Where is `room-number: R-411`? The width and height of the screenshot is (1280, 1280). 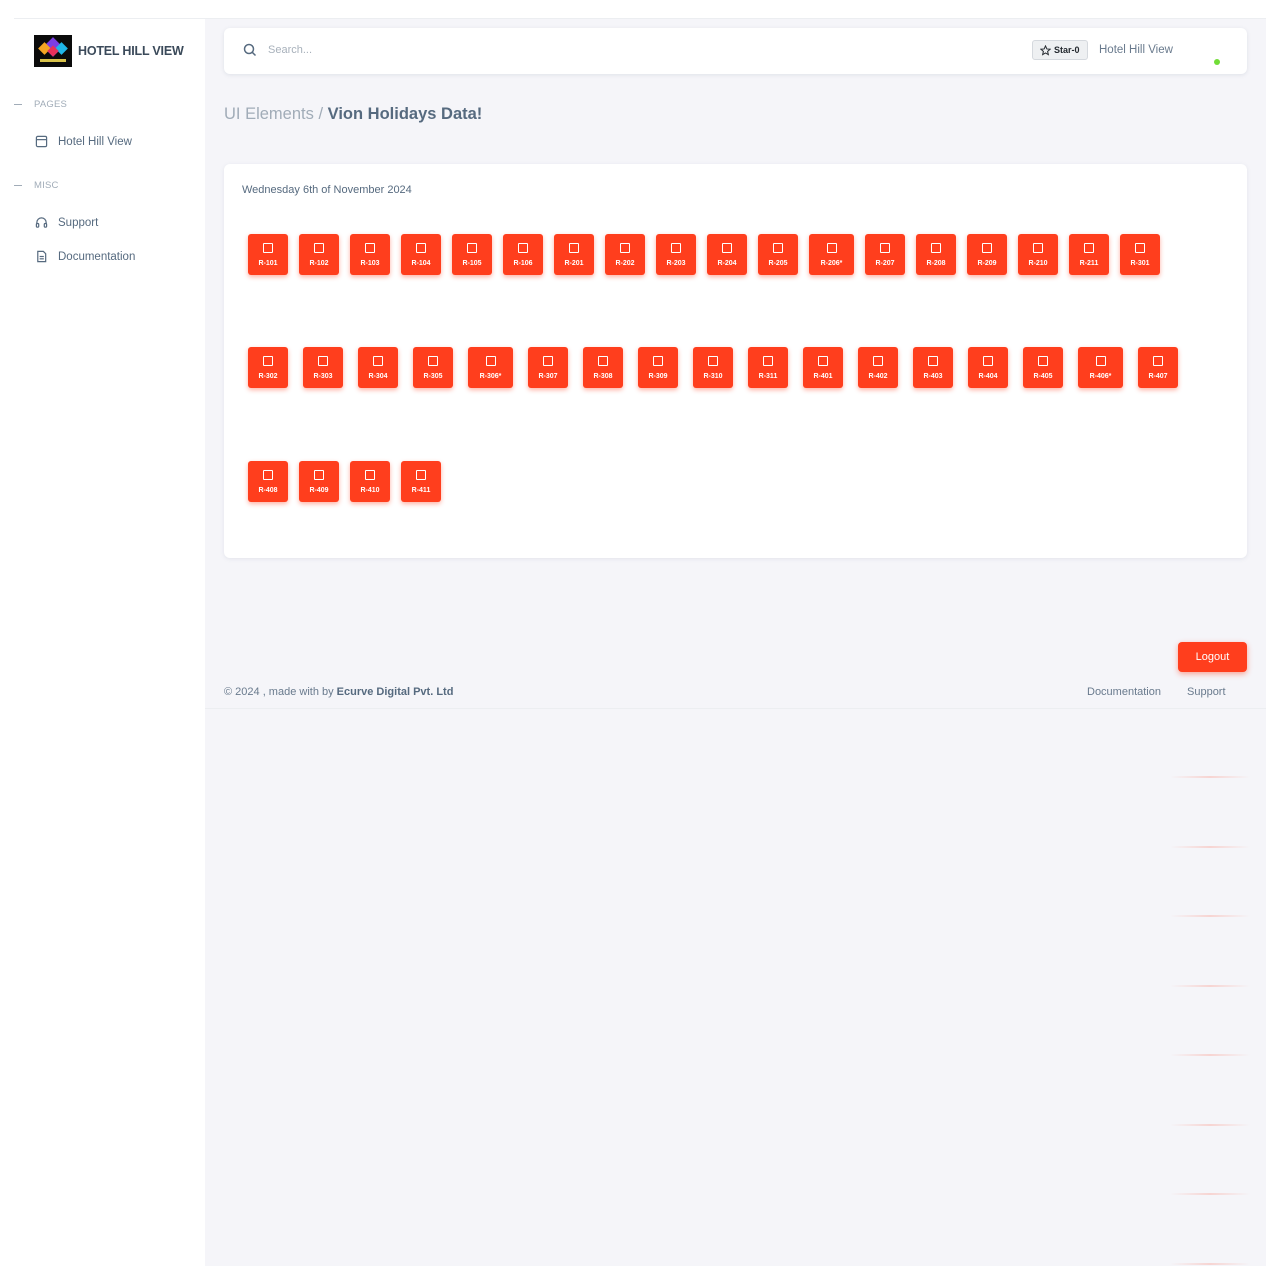
room-number: R-411 is located at coordinates (421, 490).